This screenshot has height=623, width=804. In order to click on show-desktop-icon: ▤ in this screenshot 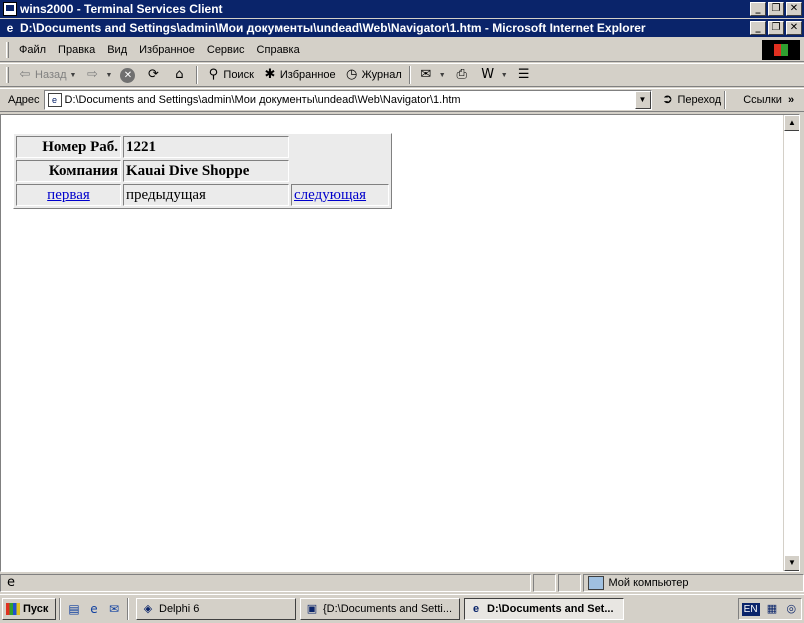, I will do `click(74, 609)`.